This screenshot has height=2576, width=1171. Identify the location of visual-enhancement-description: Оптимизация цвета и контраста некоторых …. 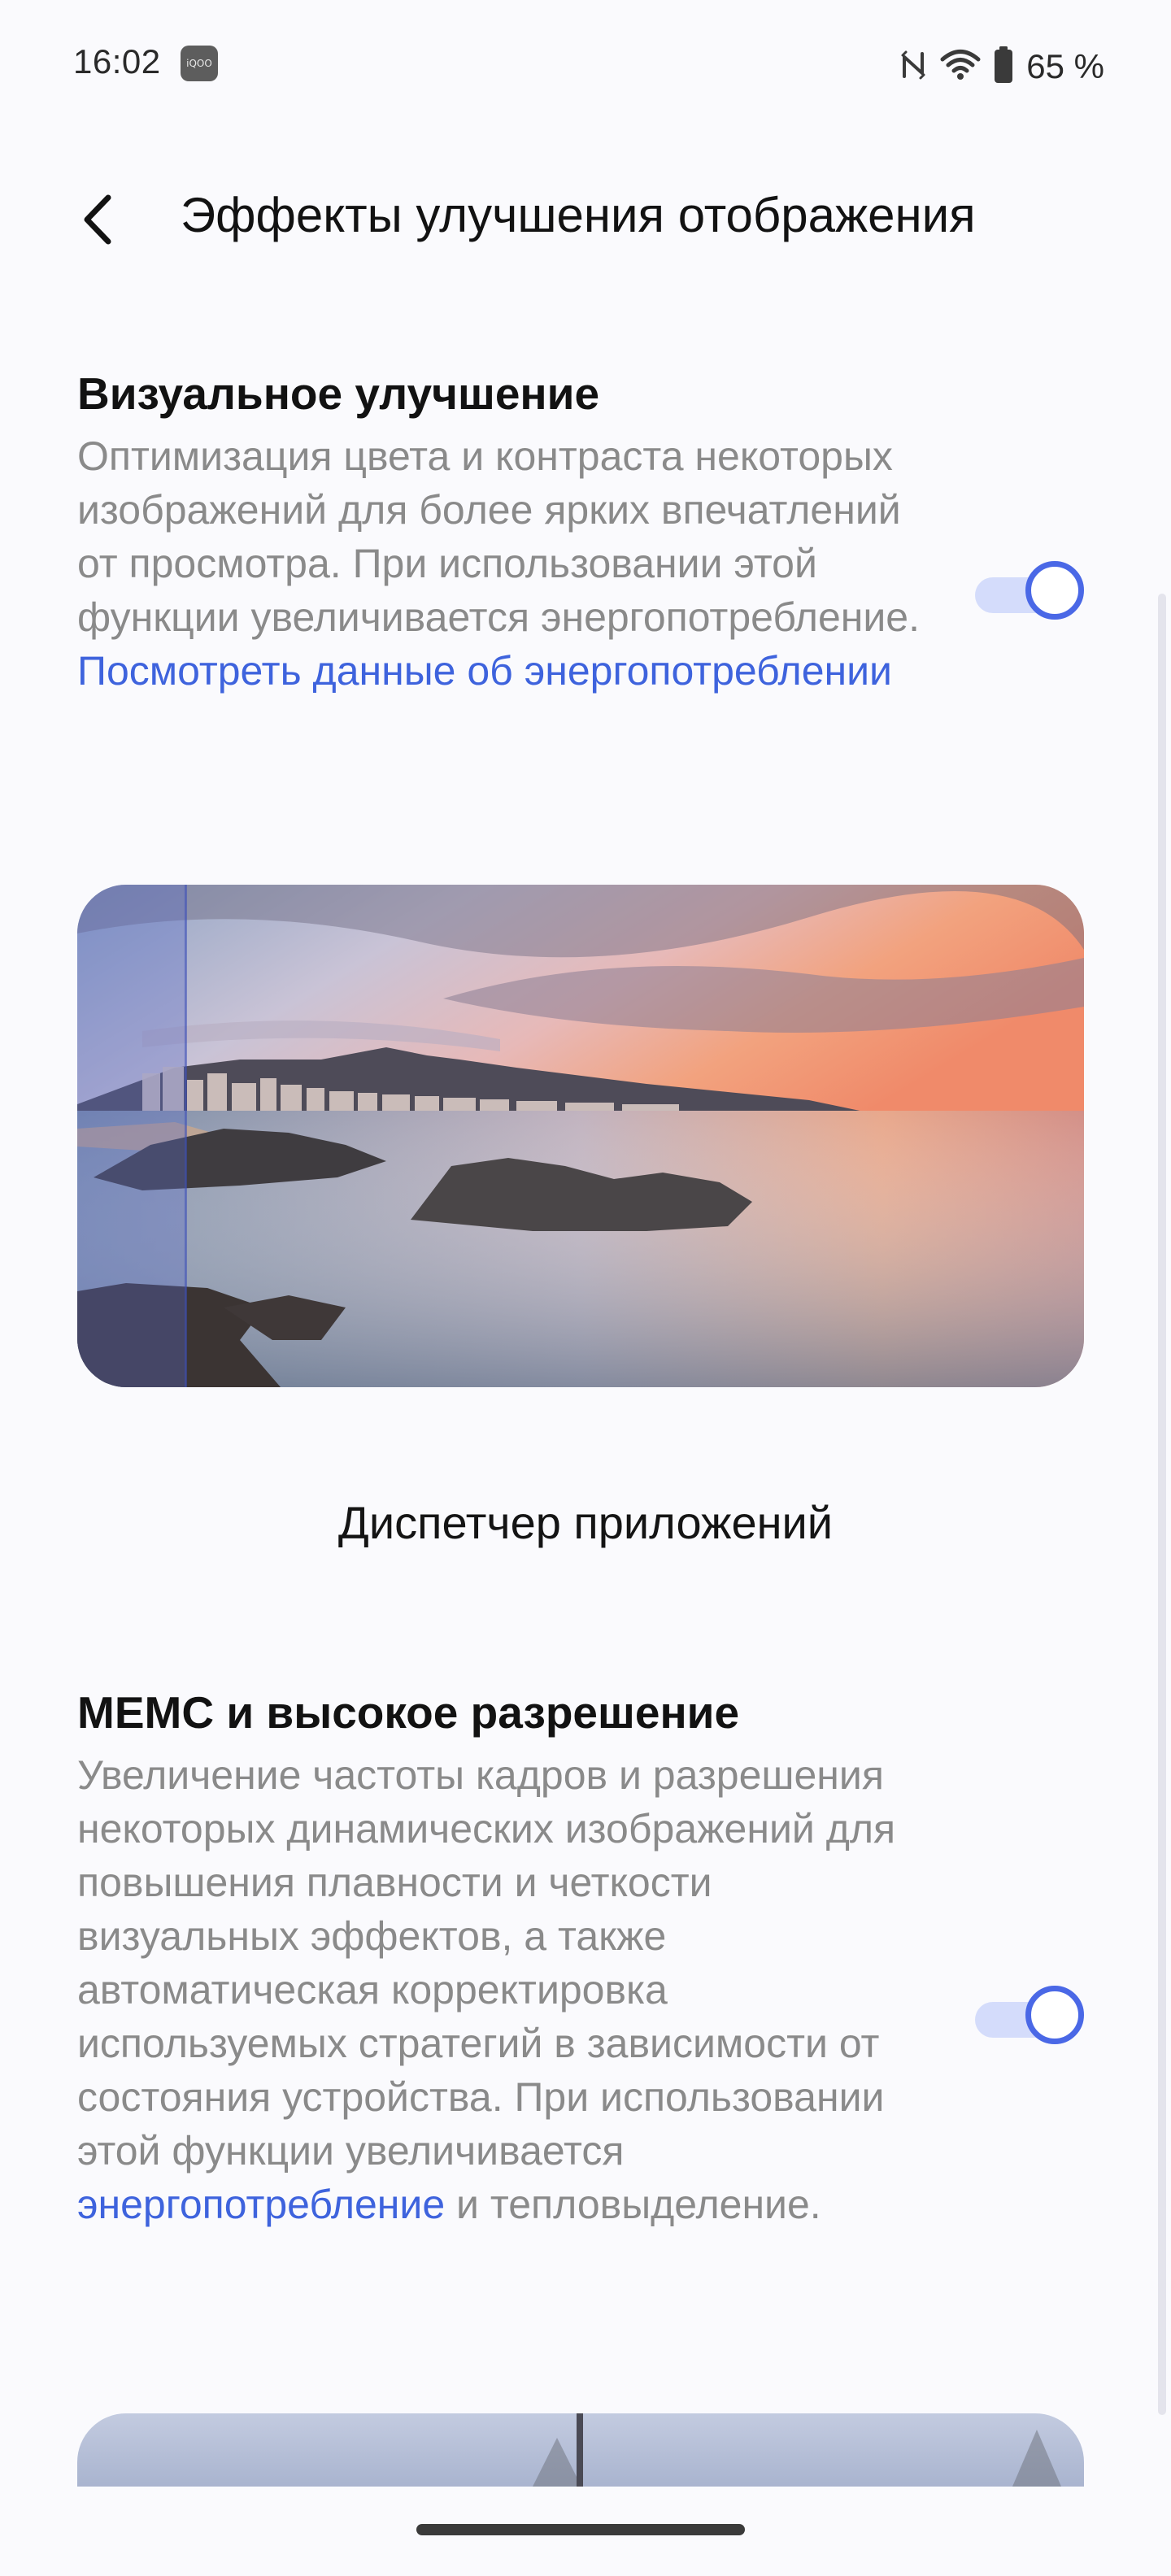
(504, 563).